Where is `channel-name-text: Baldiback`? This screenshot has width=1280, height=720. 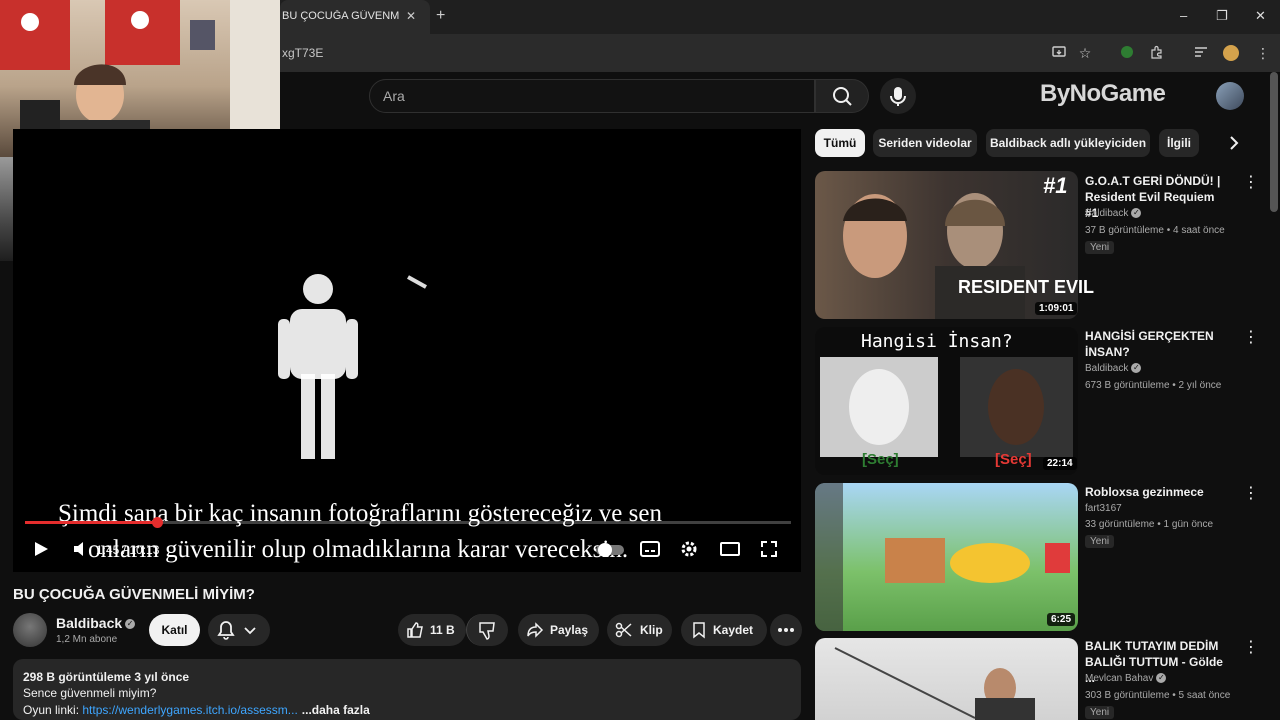
channel-name-text: Baldiback is located at coordinates (89, 623).